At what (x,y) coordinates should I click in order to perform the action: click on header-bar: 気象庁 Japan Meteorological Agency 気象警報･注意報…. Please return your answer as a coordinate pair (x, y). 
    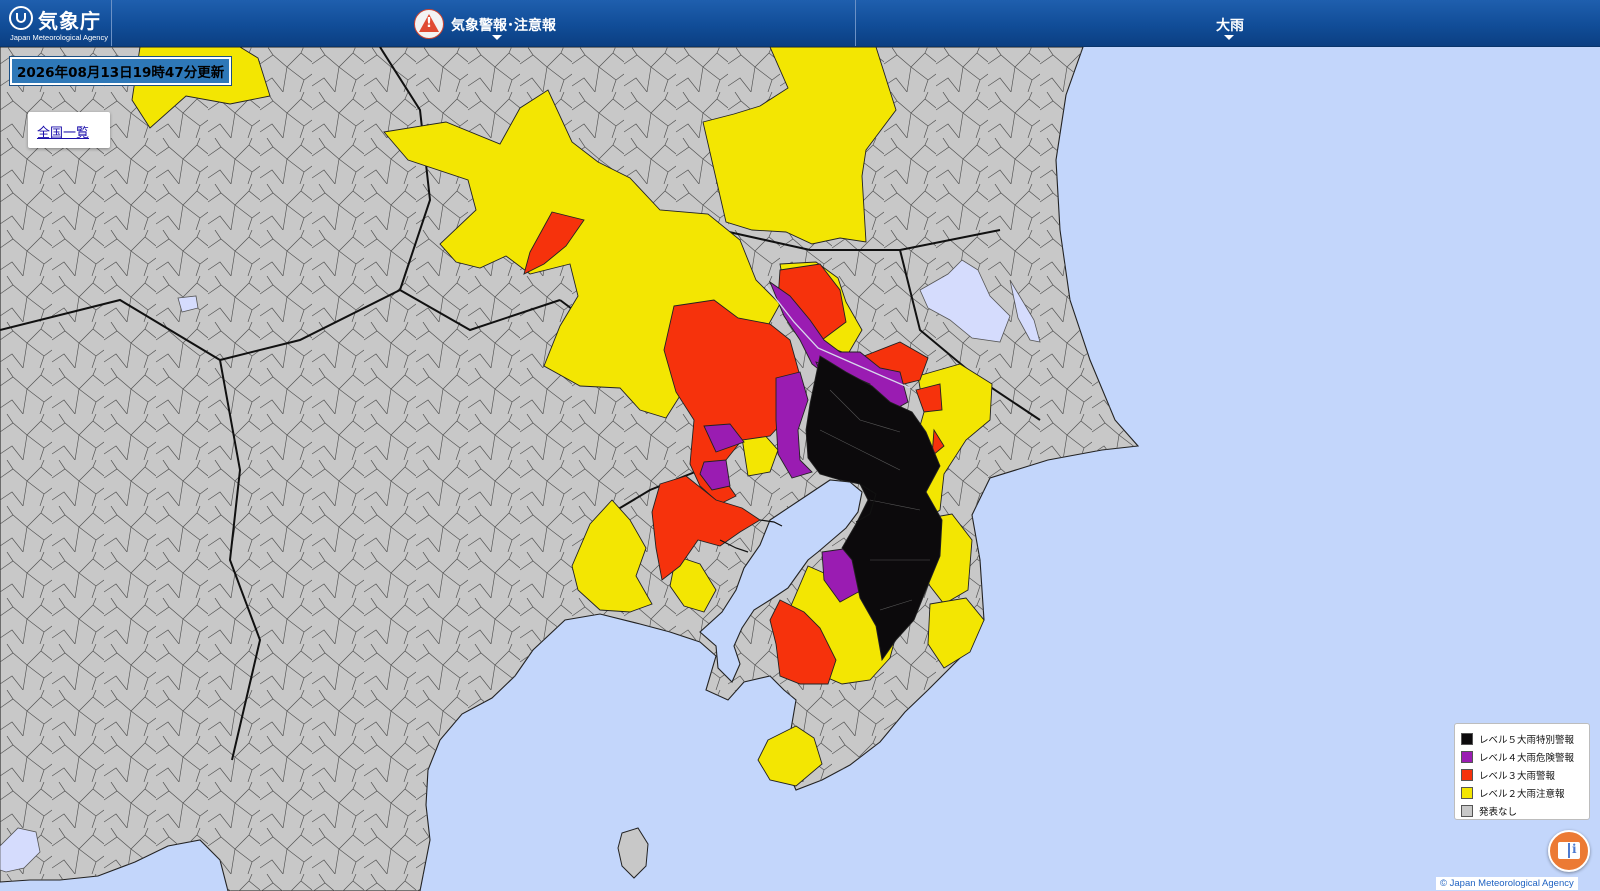
    Looking at the image, I should click on (800, 23).